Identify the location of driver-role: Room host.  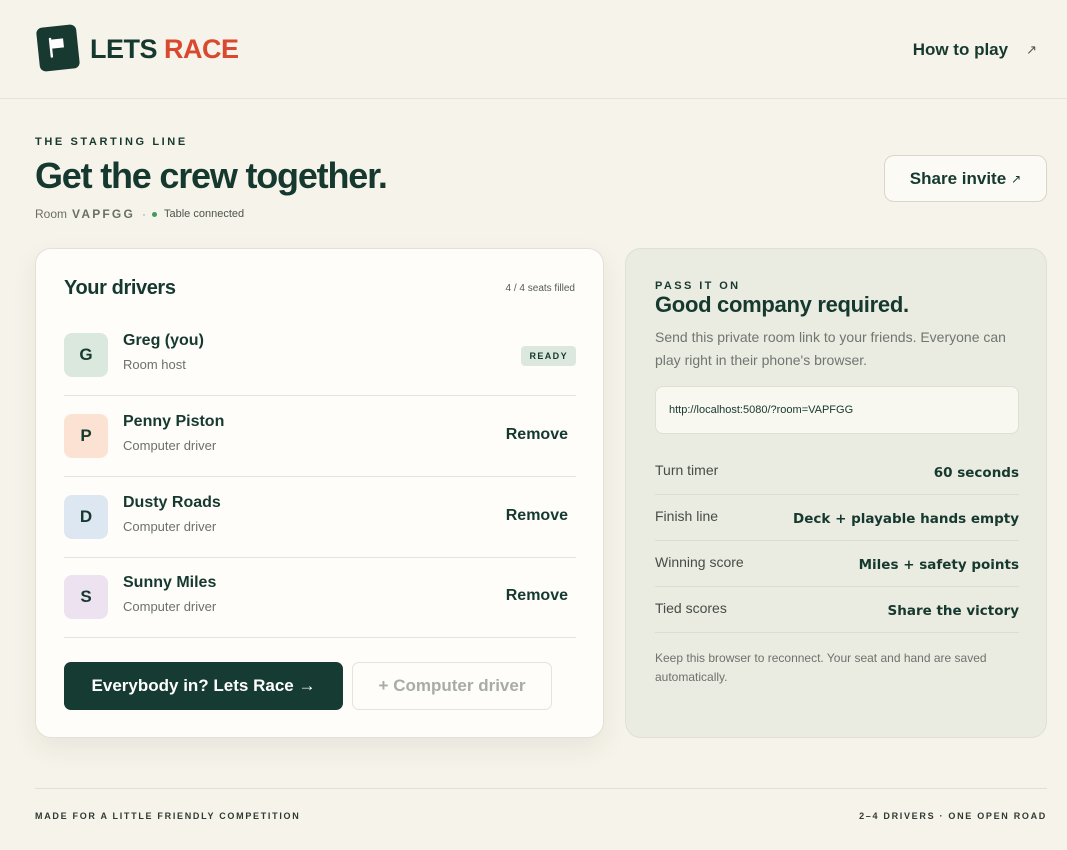
(154, 364).